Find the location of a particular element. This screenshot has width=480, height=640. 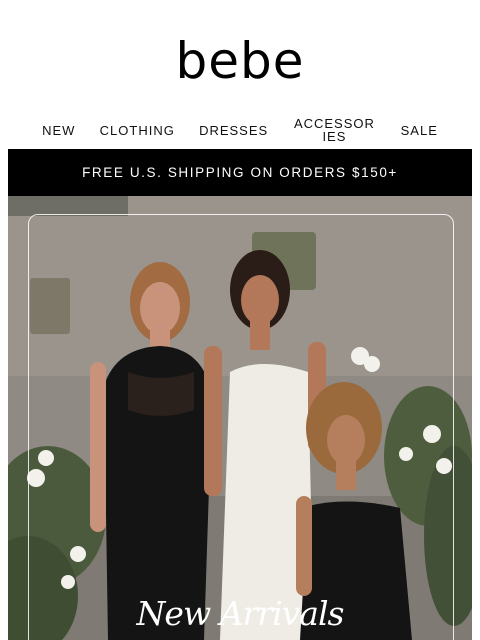

main-nav: NEW CLOTHING DRESSES ACCESSORIES SALE is located at coordinates (240, 130).